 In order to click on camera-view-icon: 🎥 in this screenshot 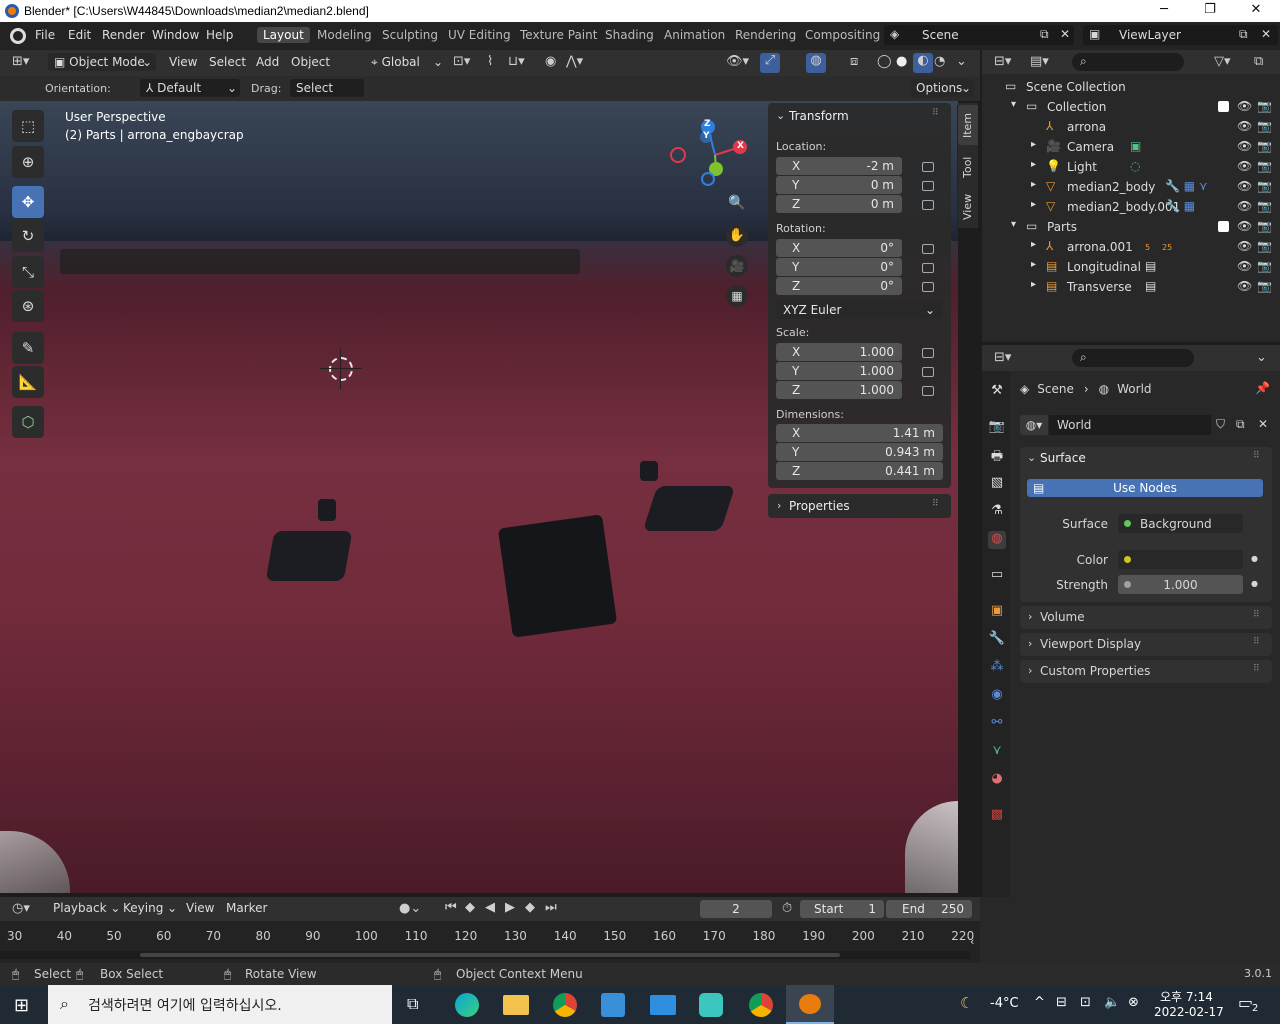, I will do `click(737, 266)`.